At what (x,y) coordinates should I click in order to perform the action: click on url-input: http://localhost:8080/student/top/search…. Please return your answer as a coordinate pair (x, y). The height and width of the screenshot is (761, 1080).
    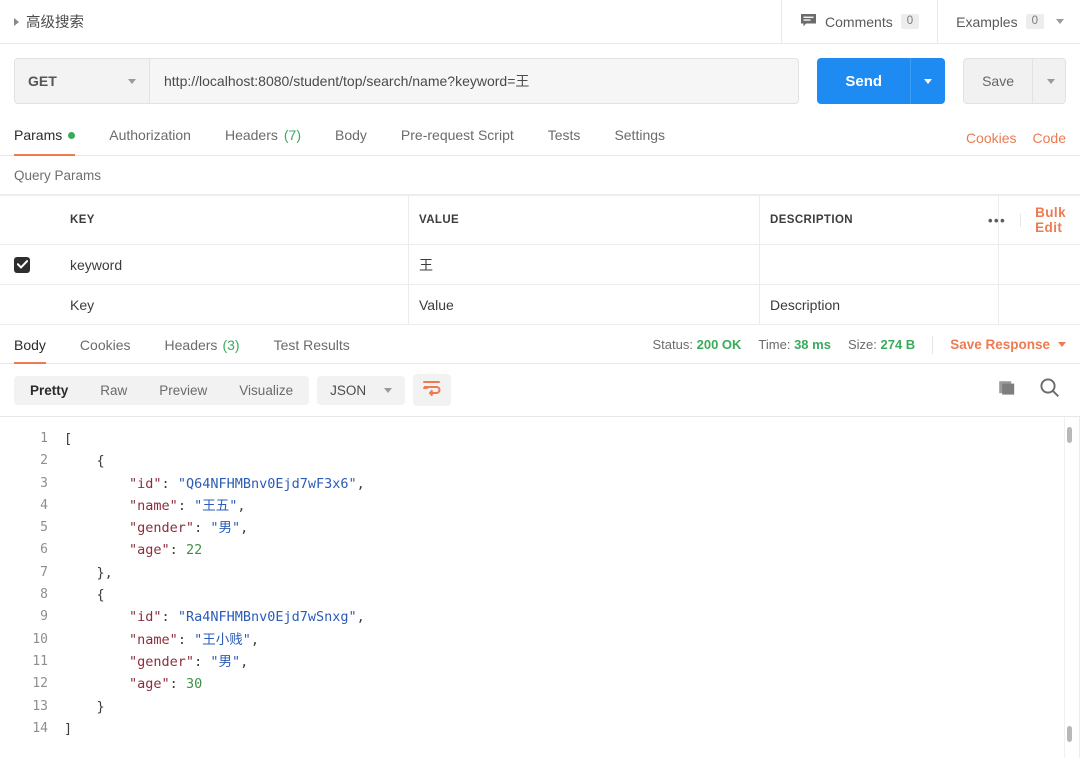
    Looking at the image, I should click on (475, 81).